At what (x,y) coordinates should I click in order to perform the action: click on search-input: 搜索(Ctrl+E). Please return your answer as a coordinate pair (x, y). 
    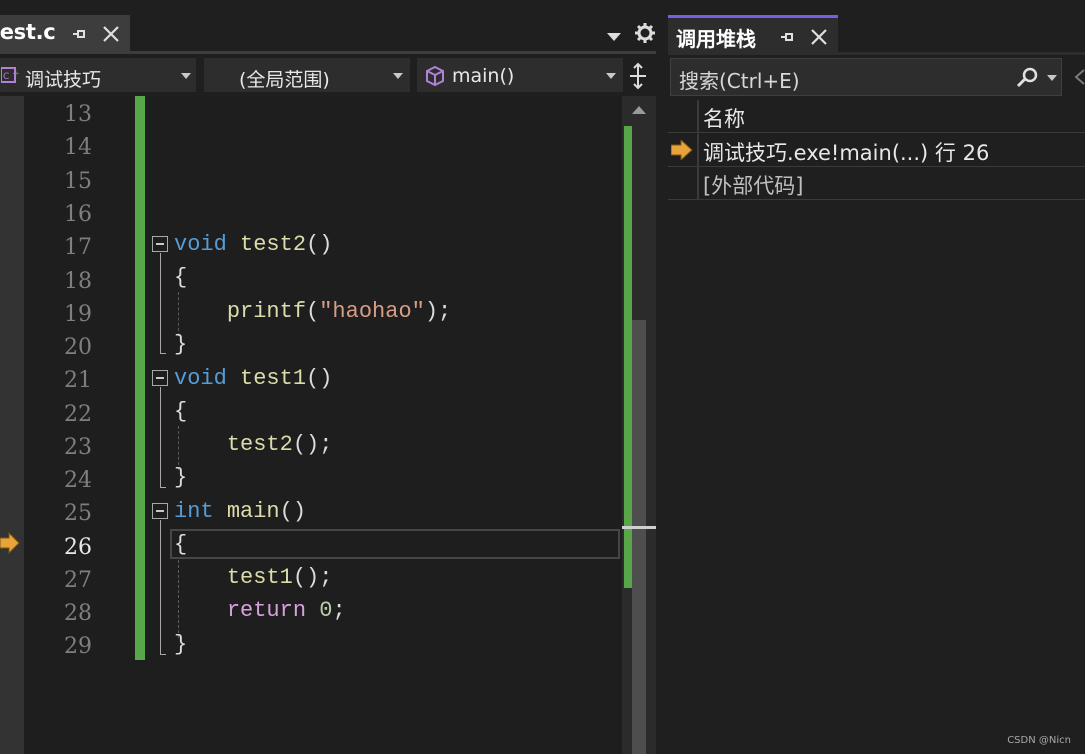
    Looking at the image, I should click on (866, 77).